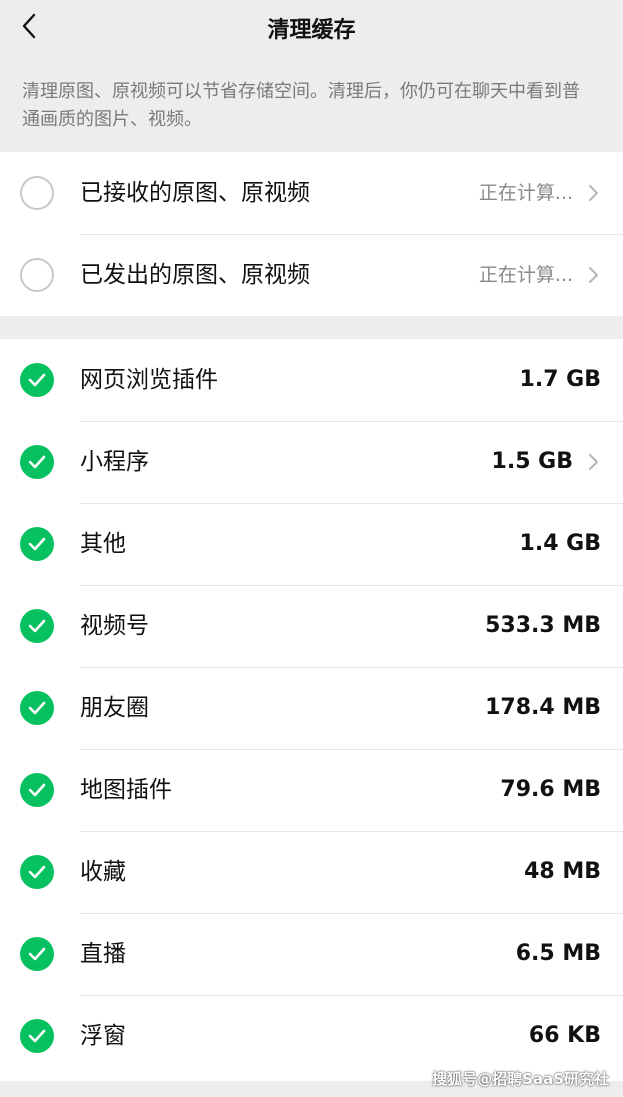 The width and height of the screenshot is (623, 1097). What do you see at coordinates (195, 275) in the screenshot?
I see `item-label: 已发出的原图、原视频` at bounding box center [195, 275].